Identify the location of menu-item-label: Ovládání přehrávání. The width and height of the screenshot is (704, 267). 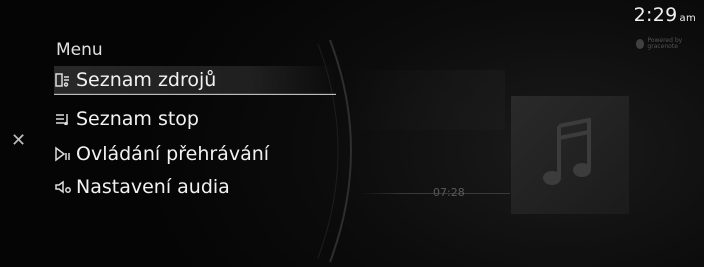
(173, 154).